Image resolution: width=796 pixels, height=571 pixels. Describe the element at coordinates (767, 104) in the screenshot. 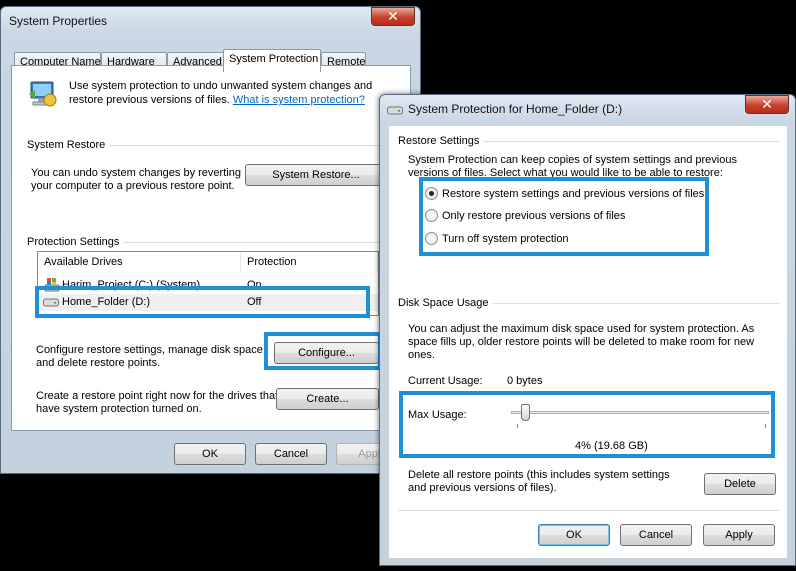

I see `system-protection-close-button: ✕` at that location.